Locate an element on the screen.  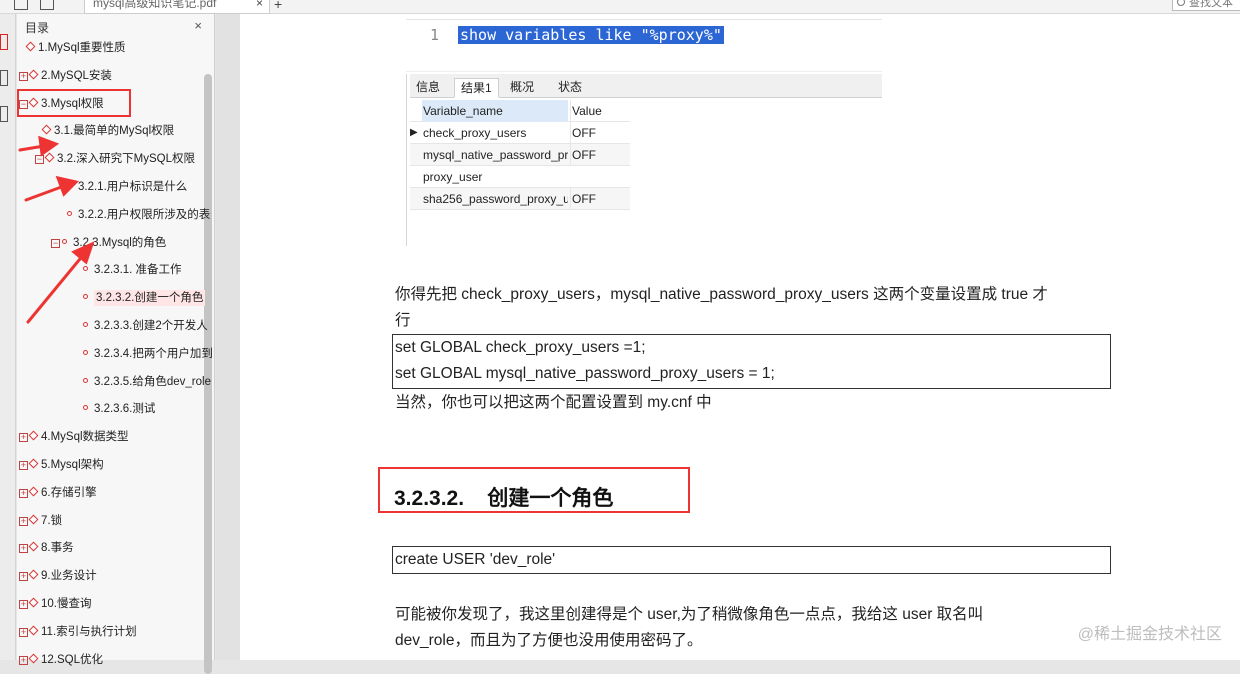
toc-item: +11.索引与执行计划 is located at coordinates (78, 632).